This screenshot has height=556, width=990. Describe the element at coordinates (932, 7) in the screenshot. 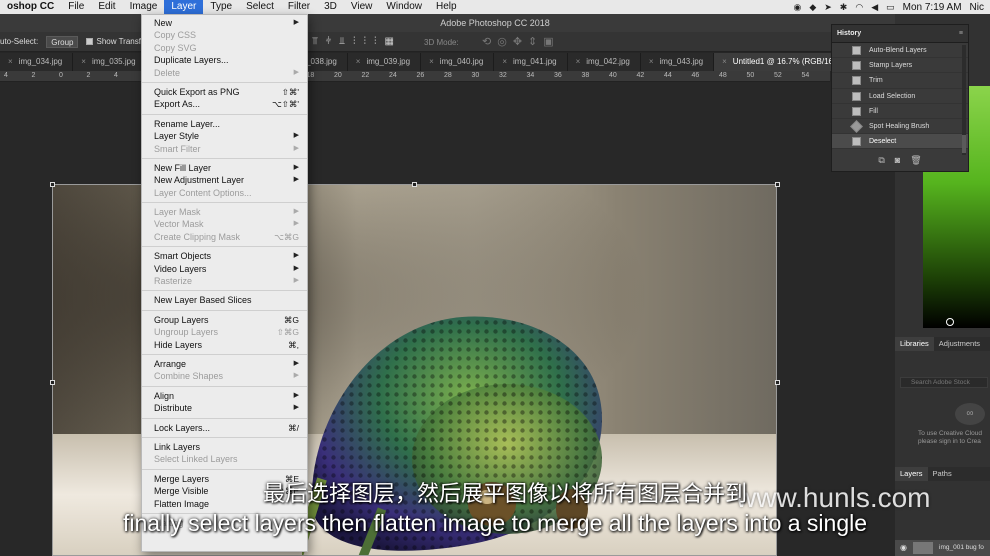

I see `menubar-clock: Mon 7:19 AM` at that location.